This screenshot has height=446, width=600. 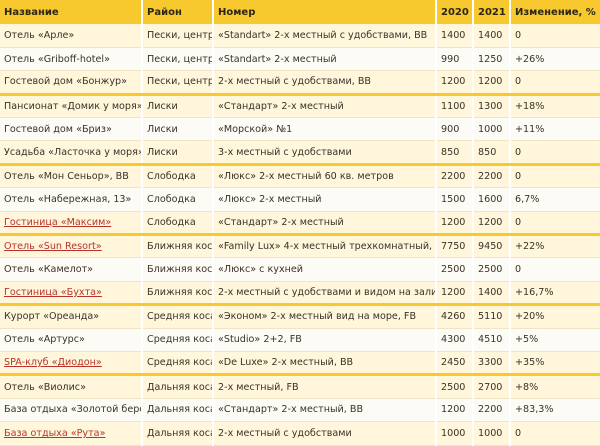 What do you see at coordinates (455, 316) in the screenshot?
I see `price-2020: 4260` at bounding box center [455, 316].